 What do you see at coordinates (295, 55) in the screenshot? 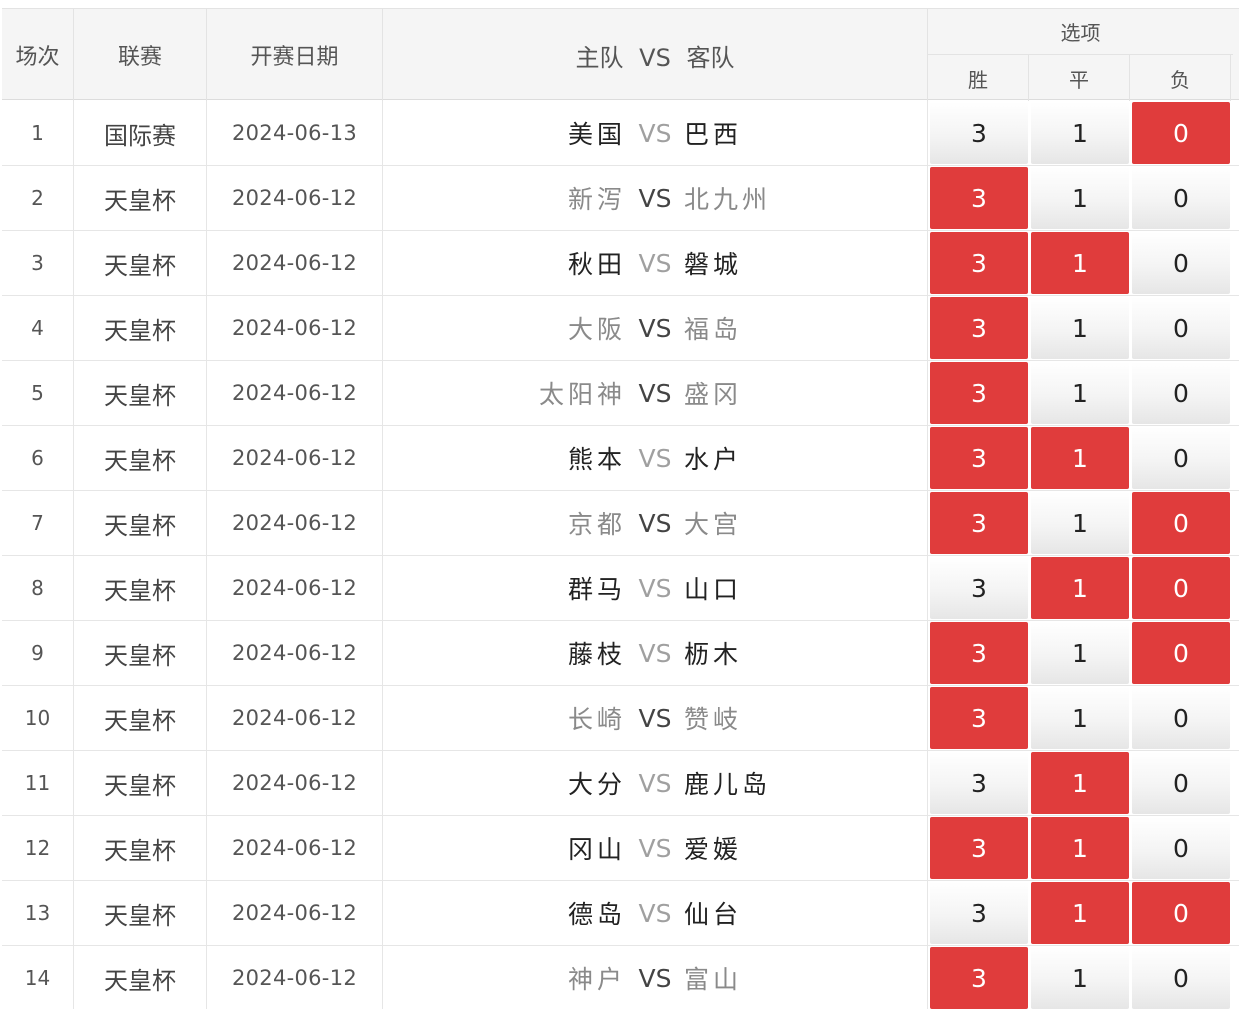
I see `header-date: 开赛日期` at bounding box center [295, 55].